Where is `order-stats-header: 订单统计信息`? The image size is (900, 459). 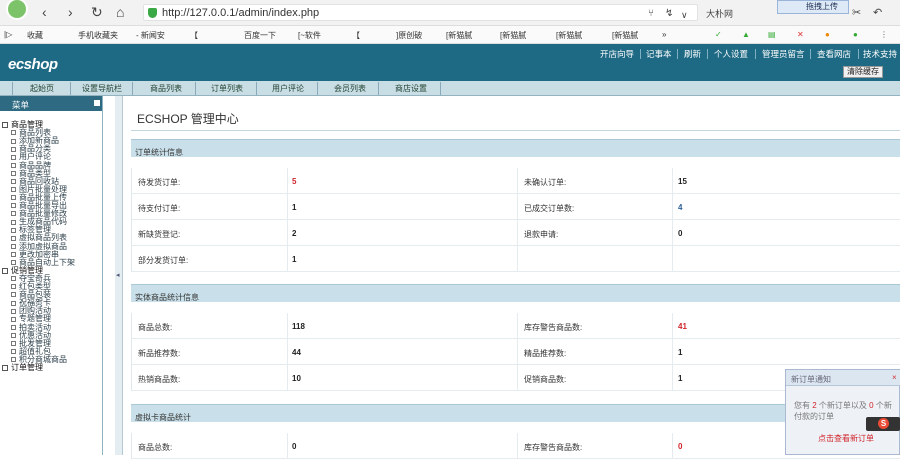
order-stats-header: 订单统计信息 is located at coordinates (515, 148).